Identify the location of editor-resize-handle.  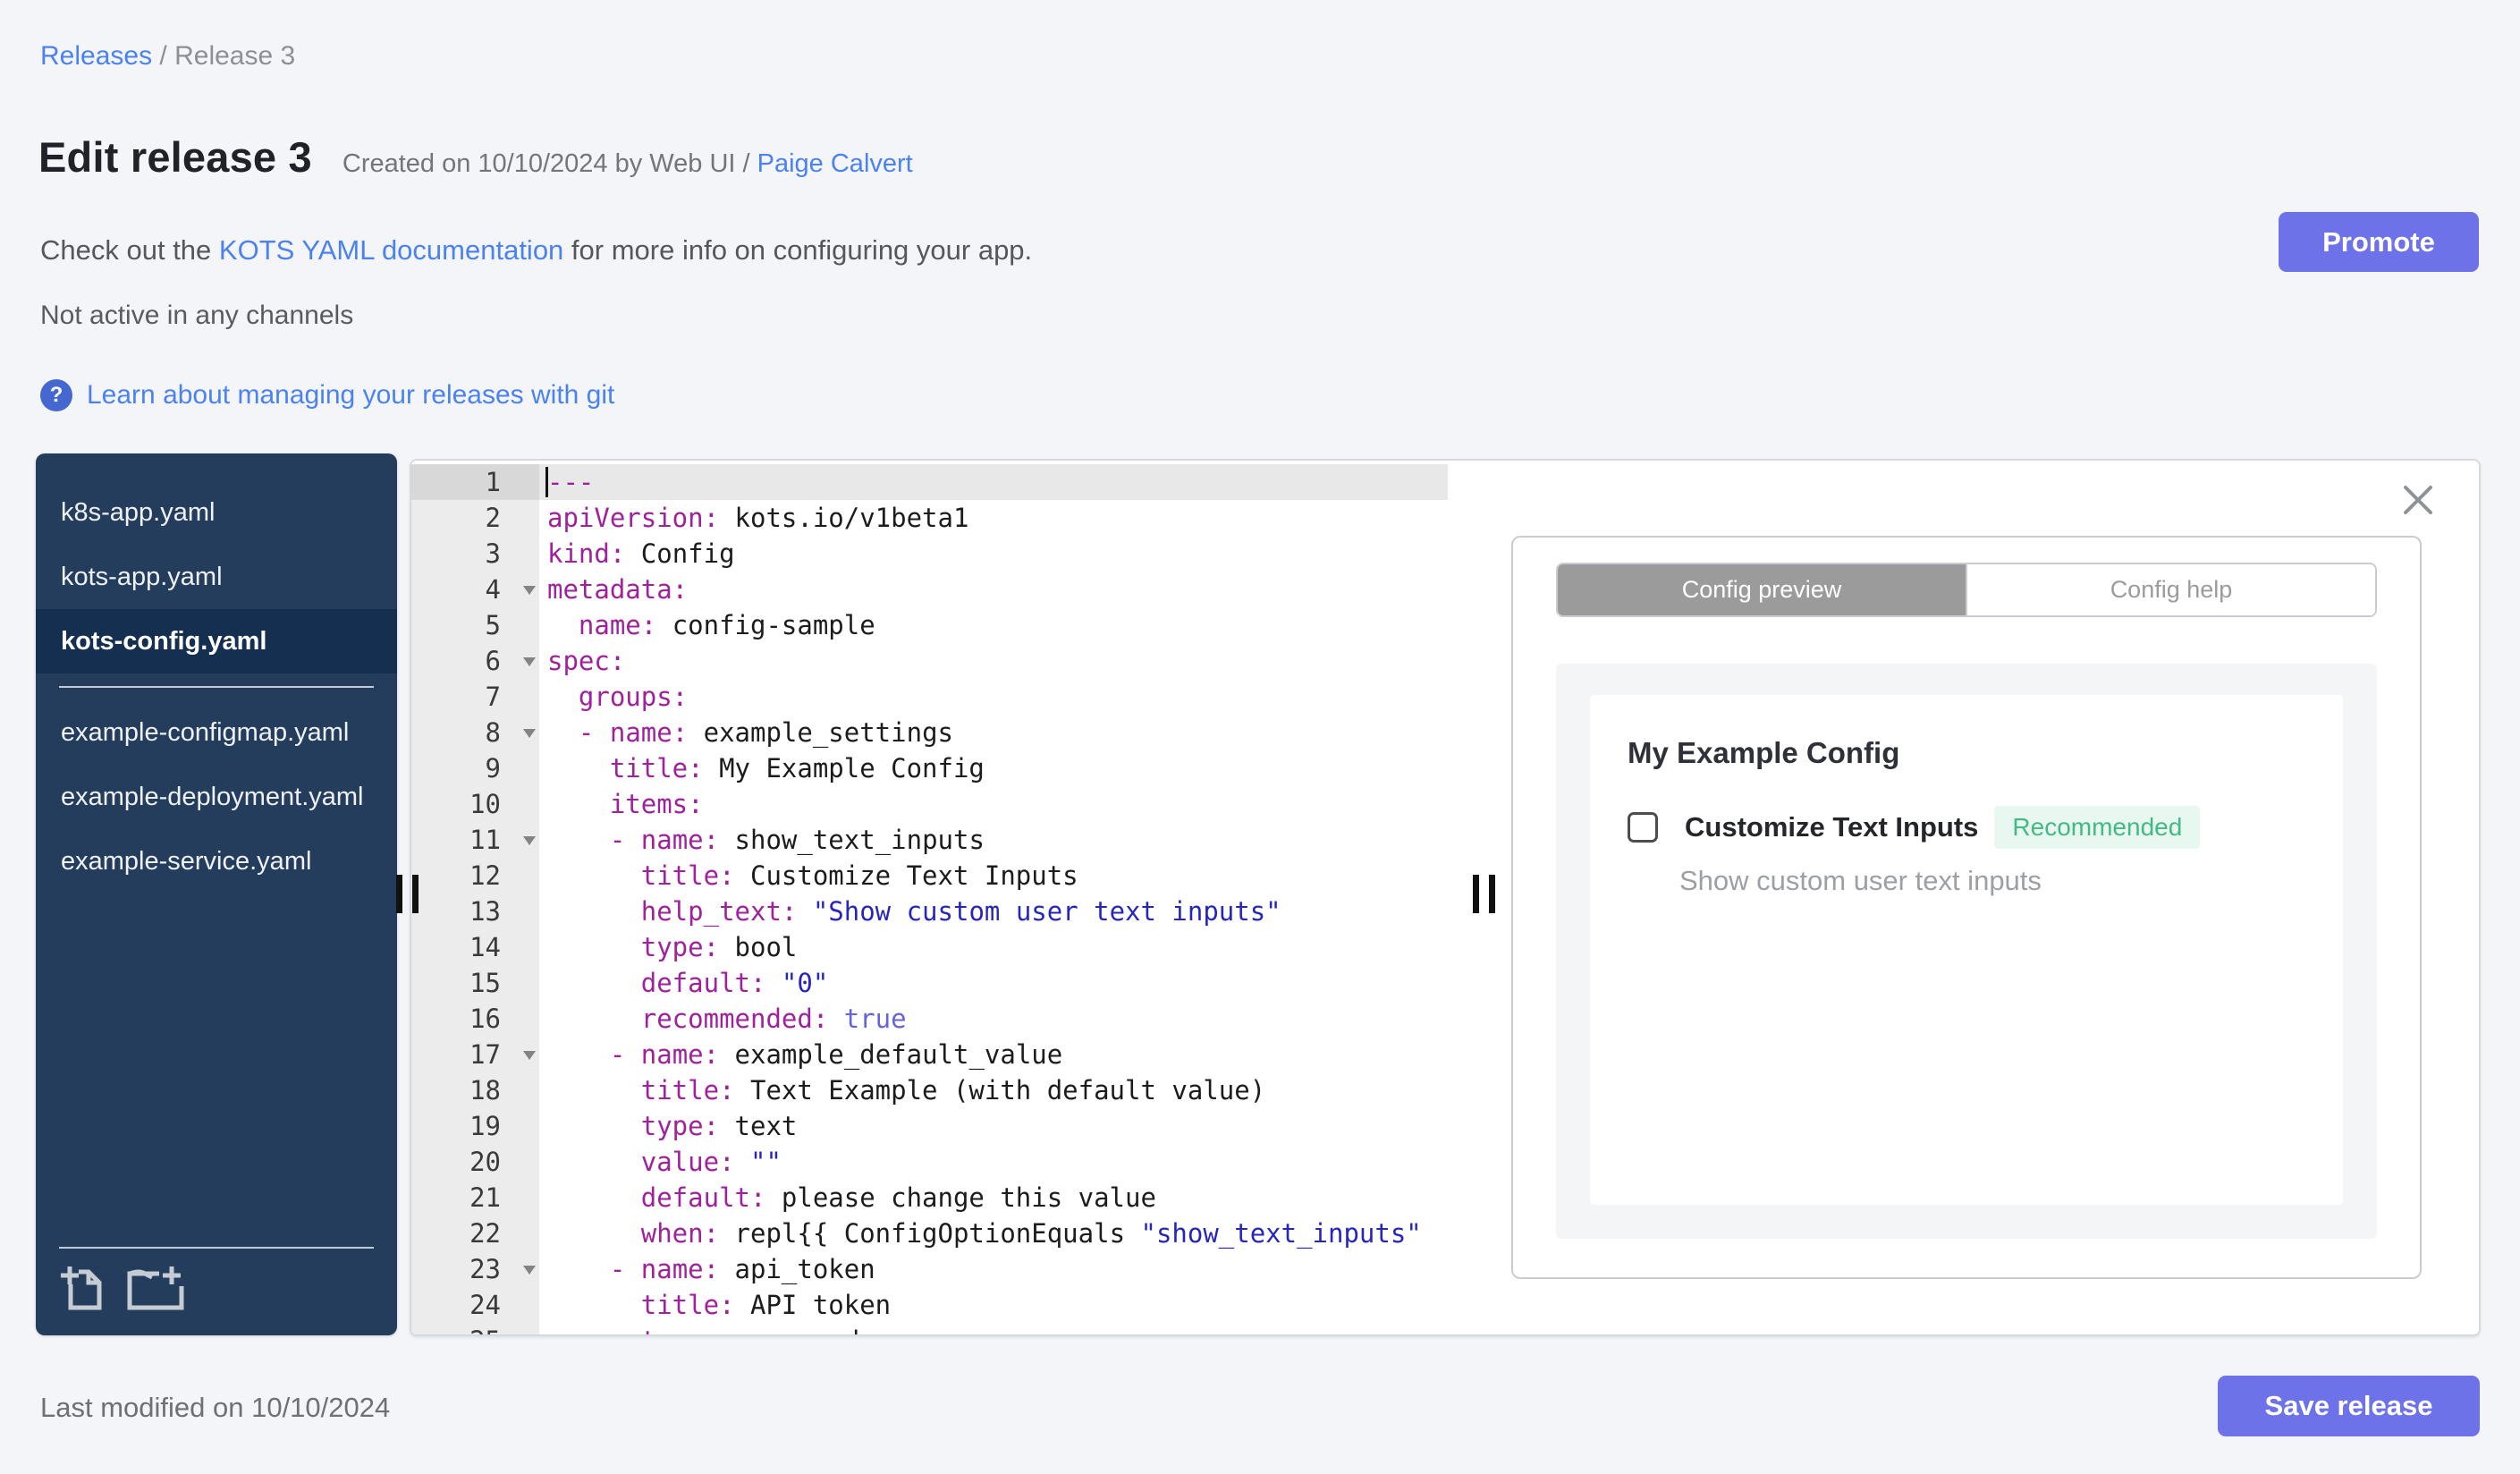
(1484, 894).